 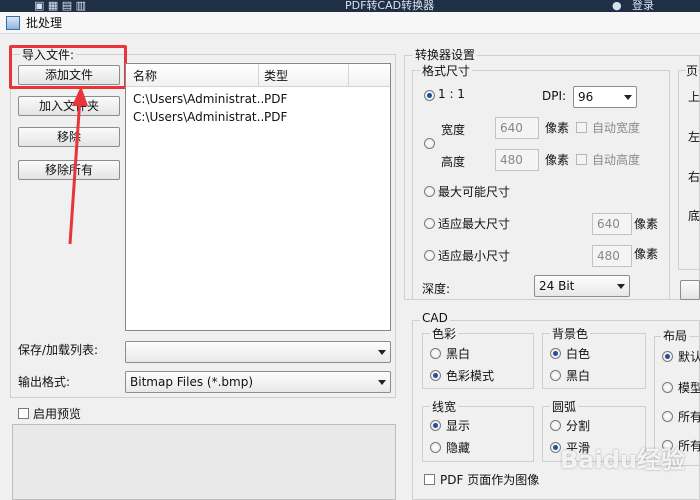 What do you see at coordinates (490, 480) in the screenshot?
I see `pdf-page-as-image-label: PDF 页面作为图像` at bounding box center [490, 480].